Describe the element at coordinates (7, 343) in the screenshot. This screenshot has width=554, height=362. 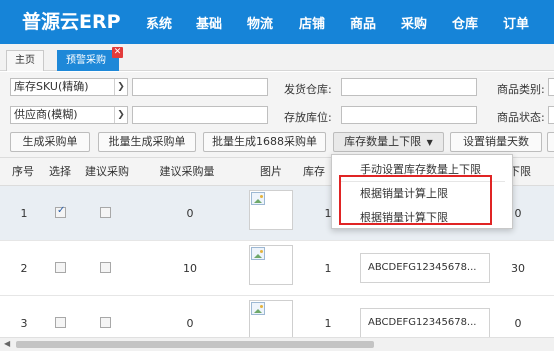
I see `scroll-left-icon: ◀` at that location.